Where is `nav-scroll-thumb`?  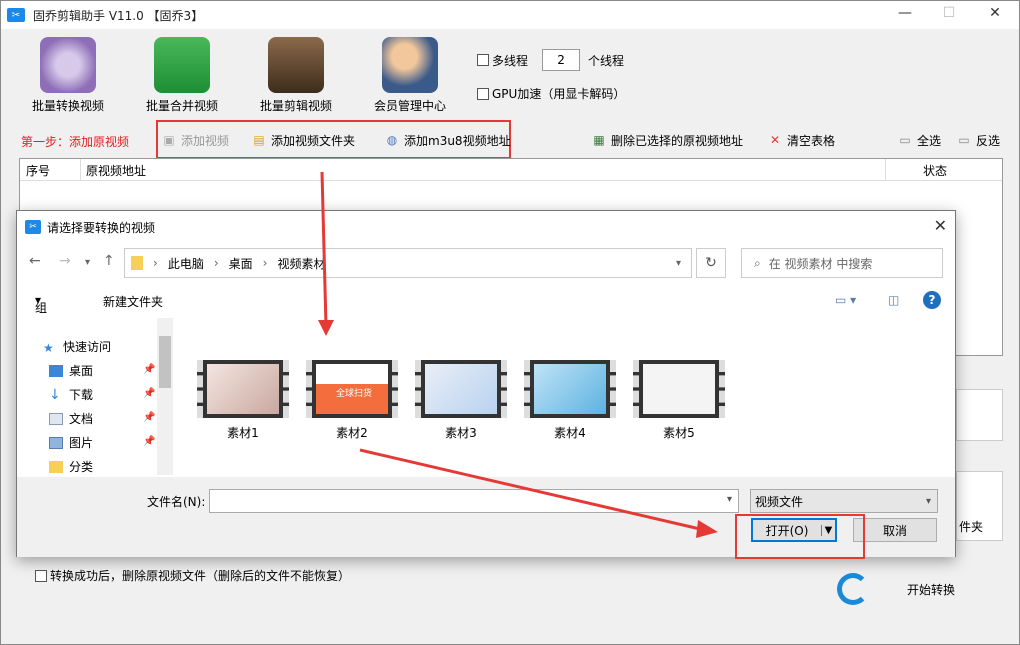 nav-scroll-thumb is located at coordinates (165, 362).